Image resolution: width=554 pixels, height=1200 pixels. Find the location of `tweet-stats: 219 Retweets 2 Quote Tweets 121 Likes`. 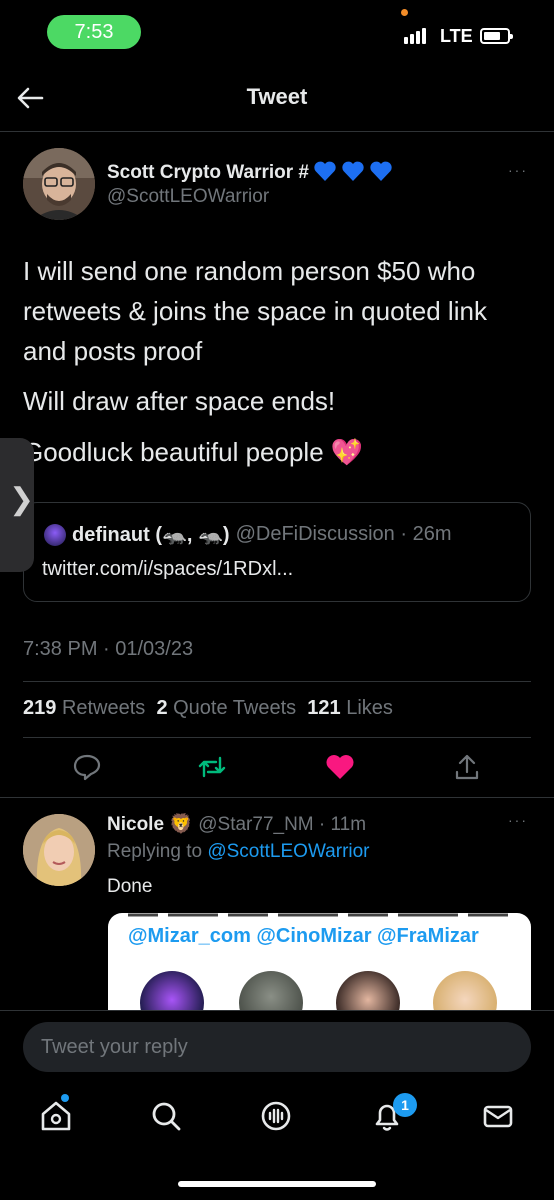

tweet-stats: 219 Retweets 2 Quote Tweets 121 Likes is located at coordinates (208, 708).